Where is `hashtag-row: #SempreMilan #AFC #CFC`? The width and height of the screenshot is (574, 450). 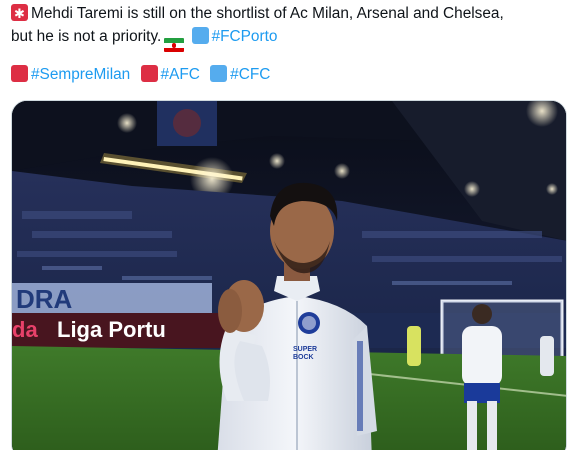
hashtag-row: #SempreMilan #AFC #CFC is located at coordinates (143, 74).